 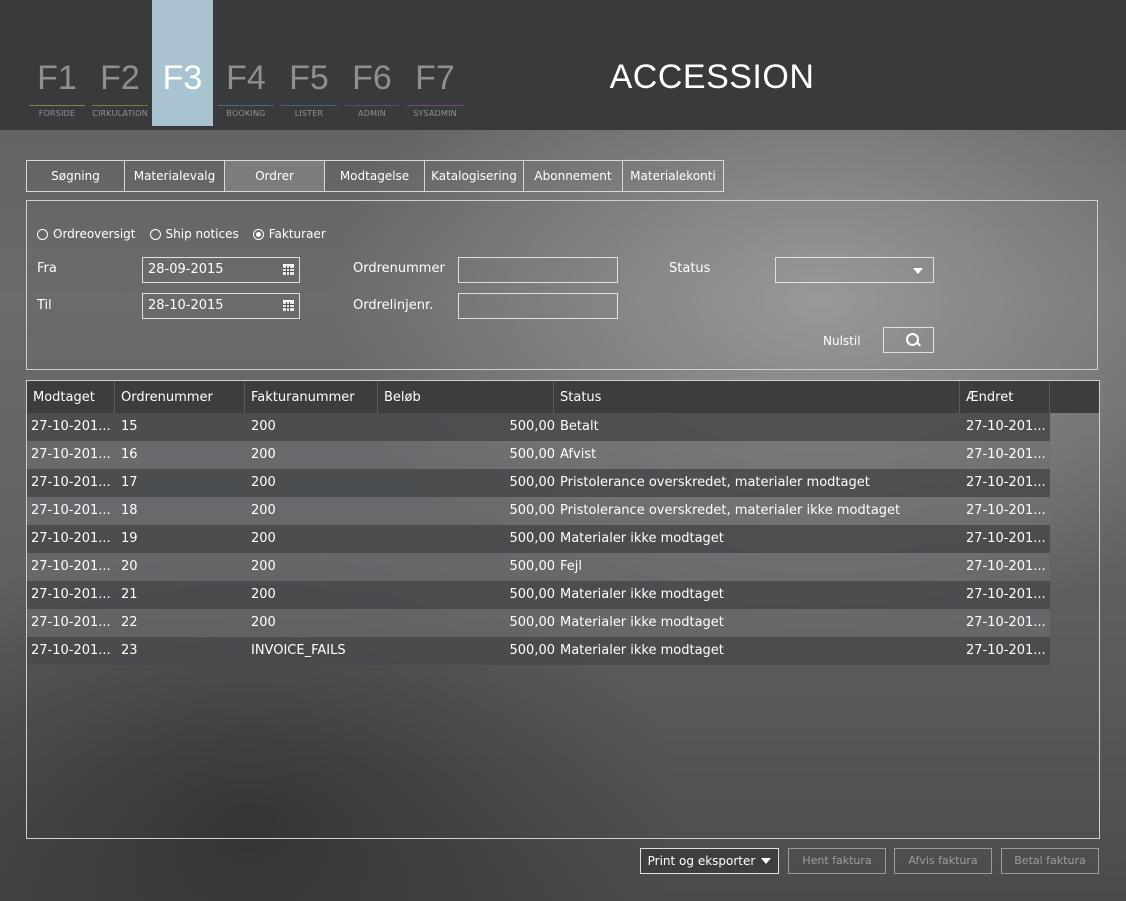 What do you see at coordinates (375, 176) in the screenshot?
I see `tab-modtagelse: Modtagelse` at bounding box center [375, 176].